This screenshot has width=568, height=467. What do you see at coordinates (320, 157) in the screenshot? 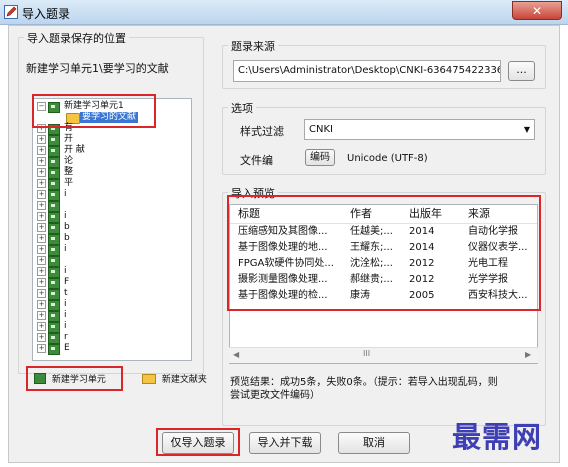
I see `encoding-button: 编码` at bounding box center [320, 157].